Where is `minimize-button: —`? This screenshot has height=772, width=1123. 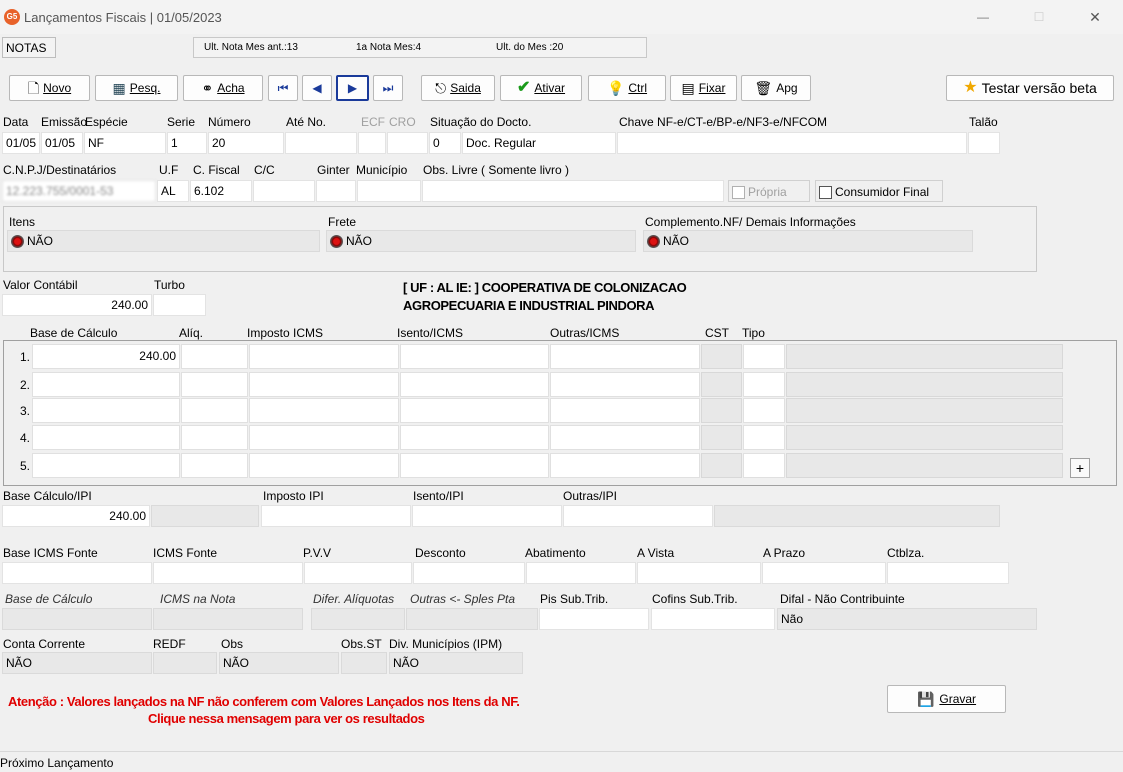 minimize-button: — is located at coordinates (983, 17).